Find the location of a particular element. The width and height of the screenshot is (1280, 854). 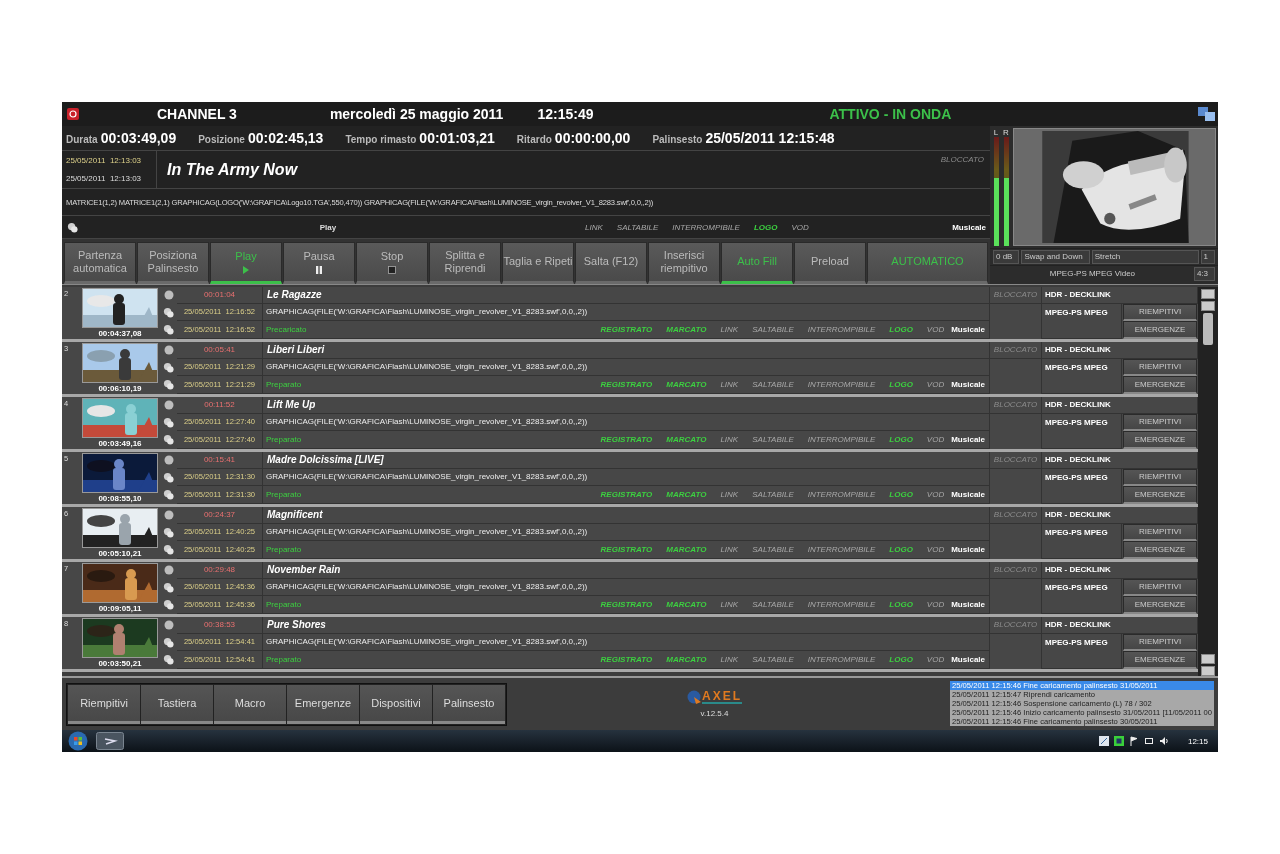

aspect-dropdown: 4:3 is located at coordinates (1204, 273).